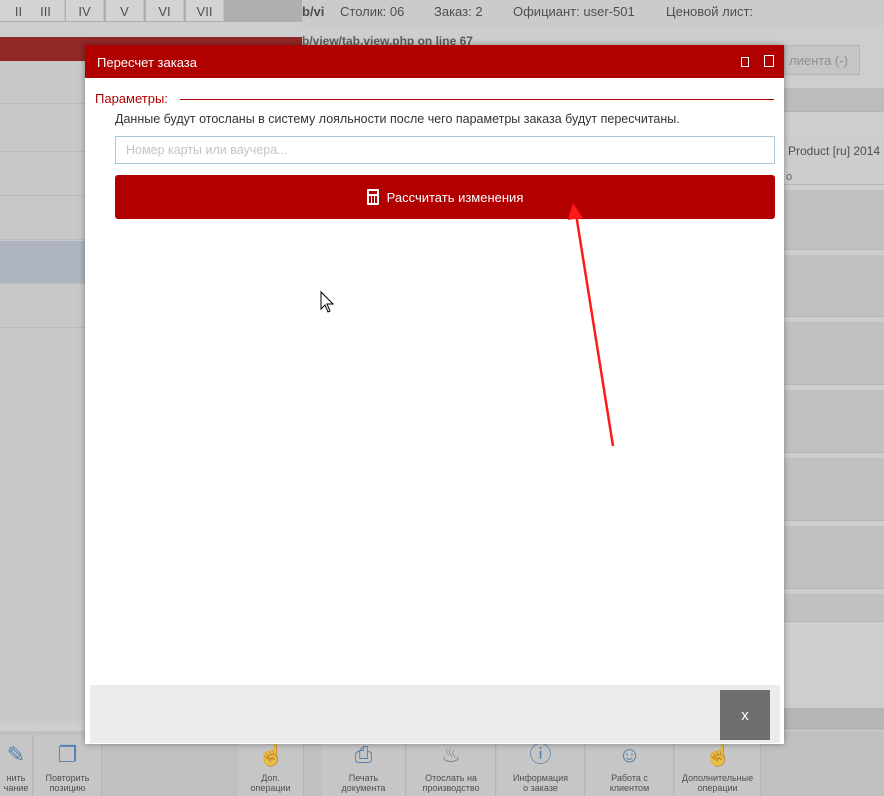  I want to click on maximize-icon, so click(769, 61).